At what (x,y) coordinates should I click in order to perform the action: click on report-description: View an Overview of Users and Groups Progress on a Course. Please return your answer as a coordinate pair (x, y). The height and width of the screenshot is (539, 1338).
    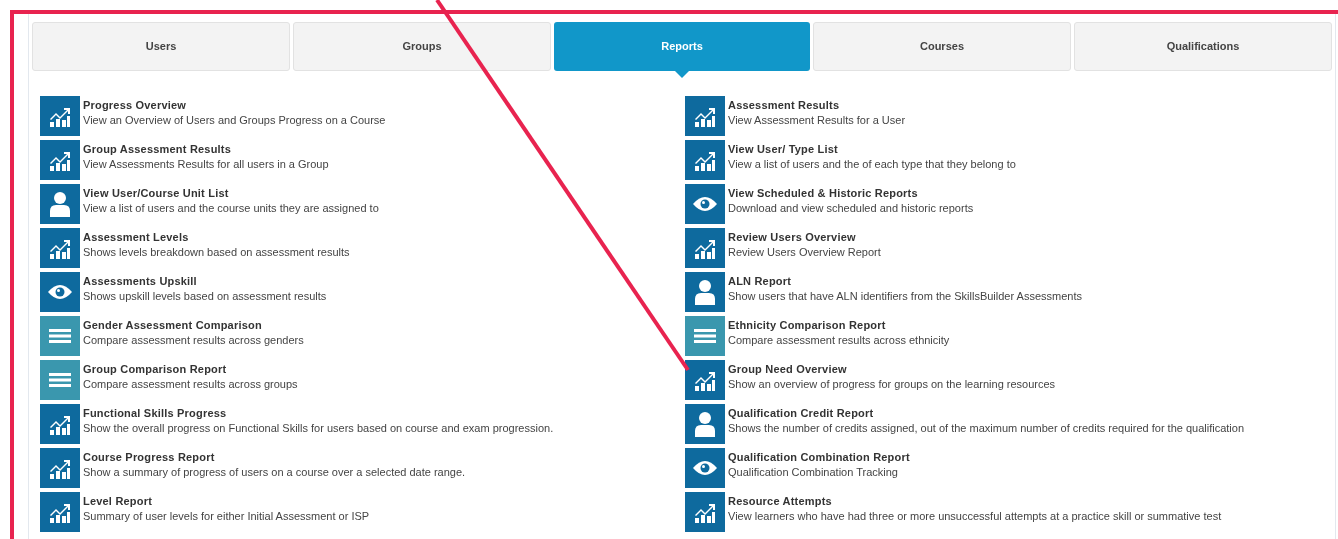
    Looking at the image, I should click on (234, 120).